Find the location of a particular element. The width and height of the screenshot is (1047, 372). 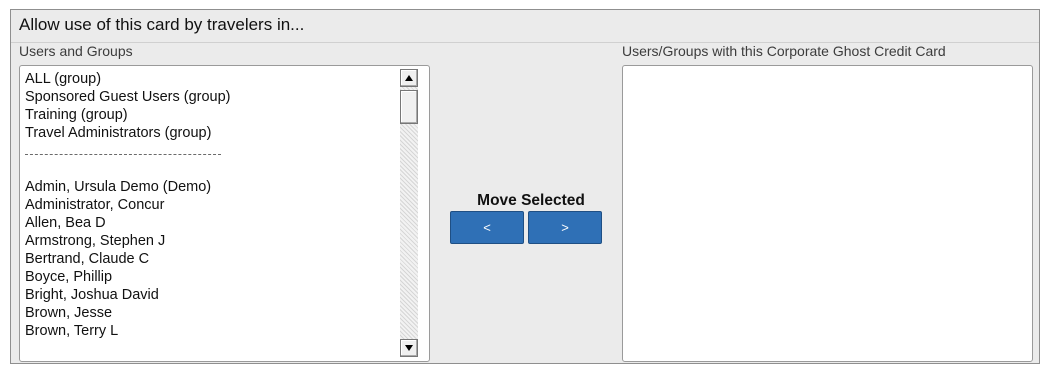

scrollbar-thumb is located at coordinates (409, 107).